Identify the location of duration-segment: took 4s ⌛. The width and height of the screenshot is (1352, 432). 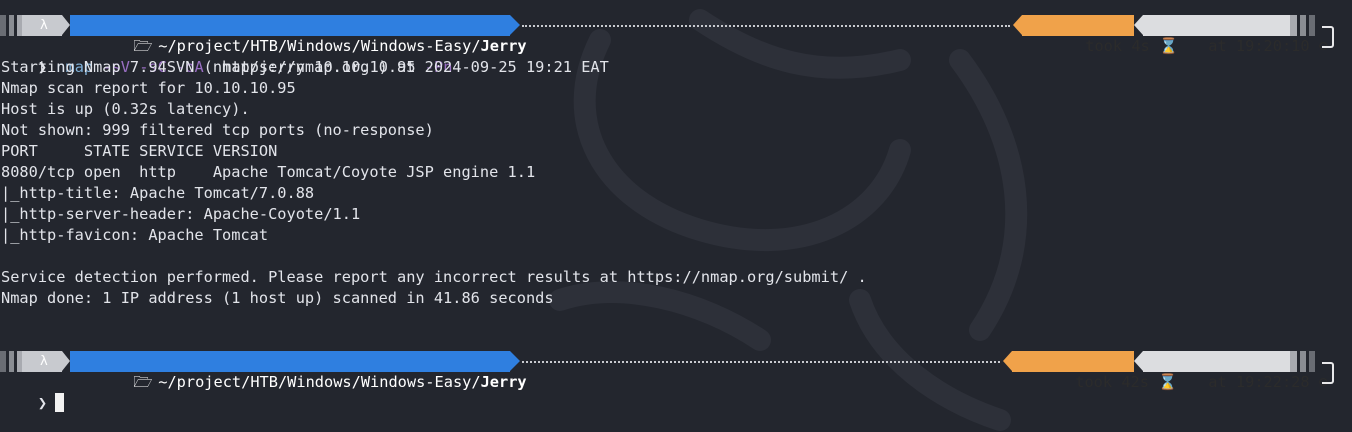
(1100, 35).